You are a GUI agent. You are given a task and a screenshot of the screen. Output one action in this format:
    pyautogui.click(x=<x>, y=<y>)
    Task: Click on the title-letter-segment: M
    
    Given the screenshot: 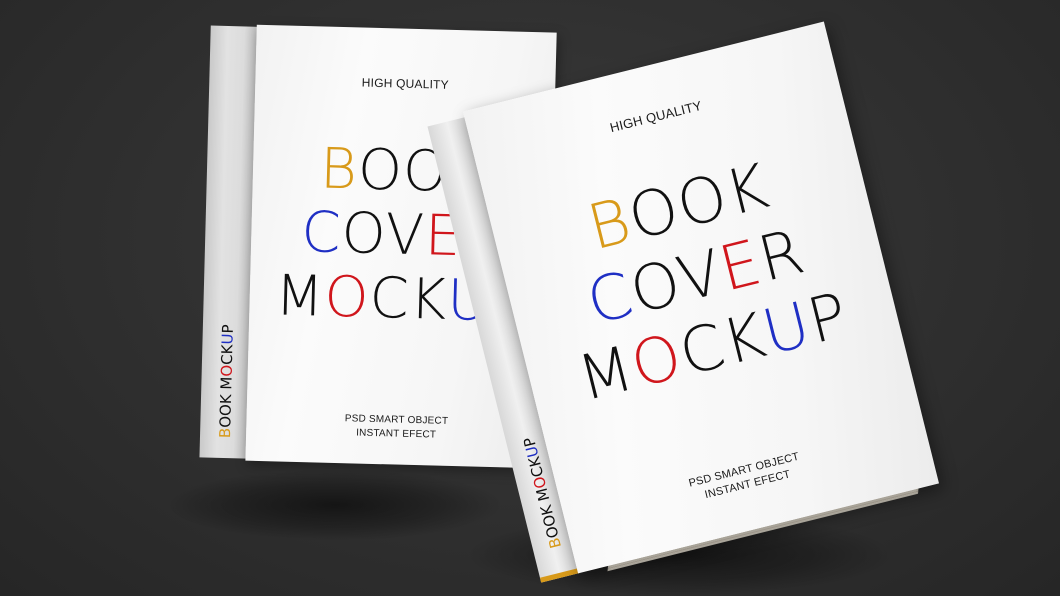 What is the action you would take?
    pyautogui.click(x=300, y=296)
    